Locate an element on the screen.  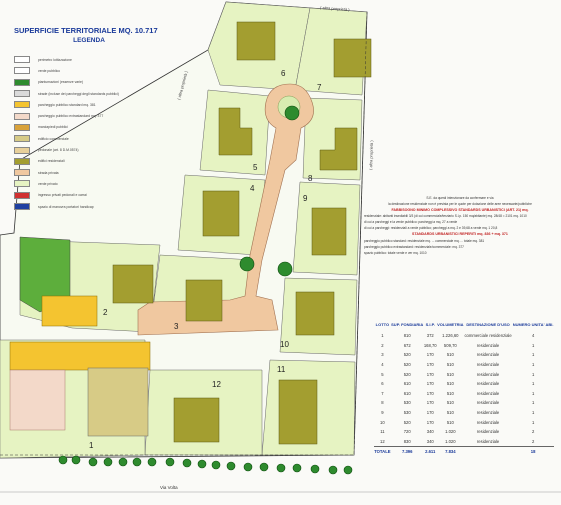
table-row: 3 520 170 510 residenziale 1 is located at coordinates (464, 355).